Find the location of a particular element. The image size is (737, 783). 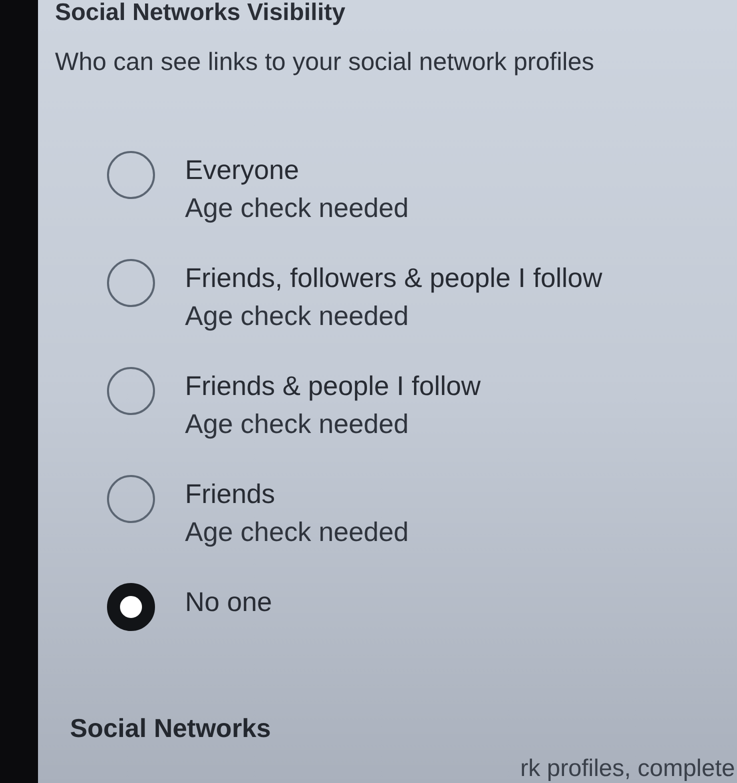

section-description: Who can see links to your social network profiles is located at coordinates (325, 62).